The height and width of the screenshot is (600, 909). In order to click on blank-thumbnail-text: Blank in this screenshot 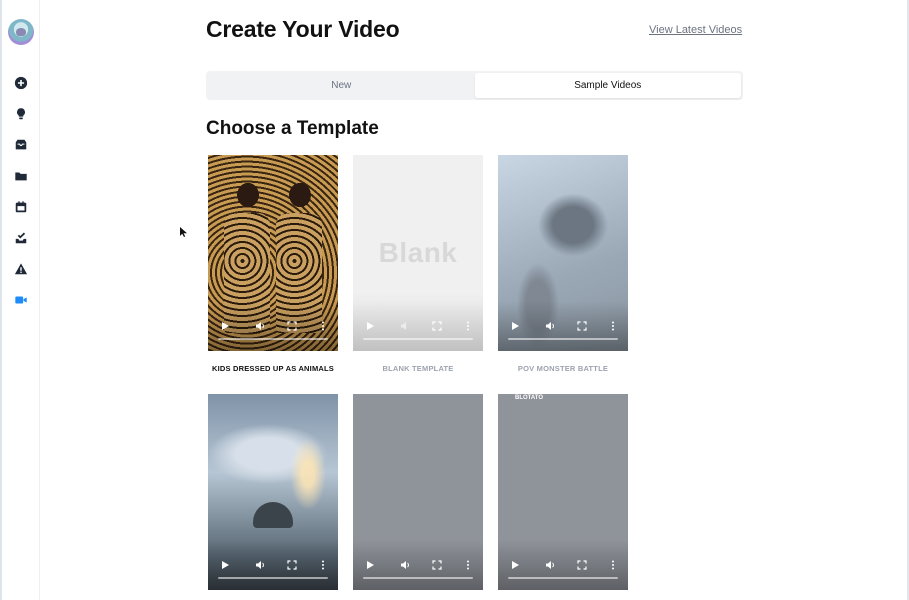, I will do `click(418, 252)`.